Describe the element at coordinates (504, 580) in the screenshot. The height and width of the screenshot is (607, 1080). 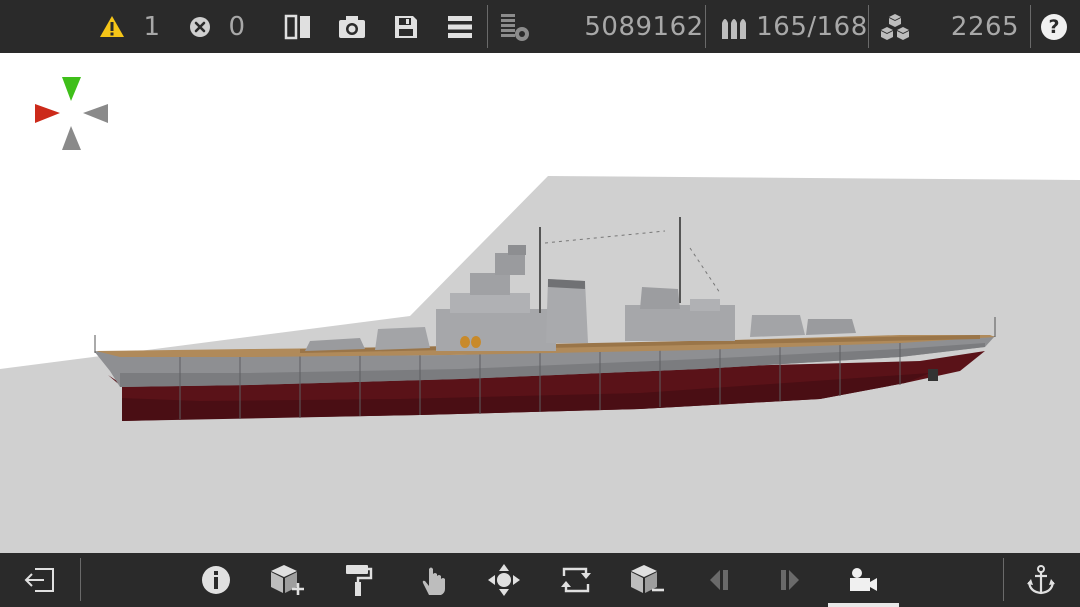
I see `move-icon` at that location.